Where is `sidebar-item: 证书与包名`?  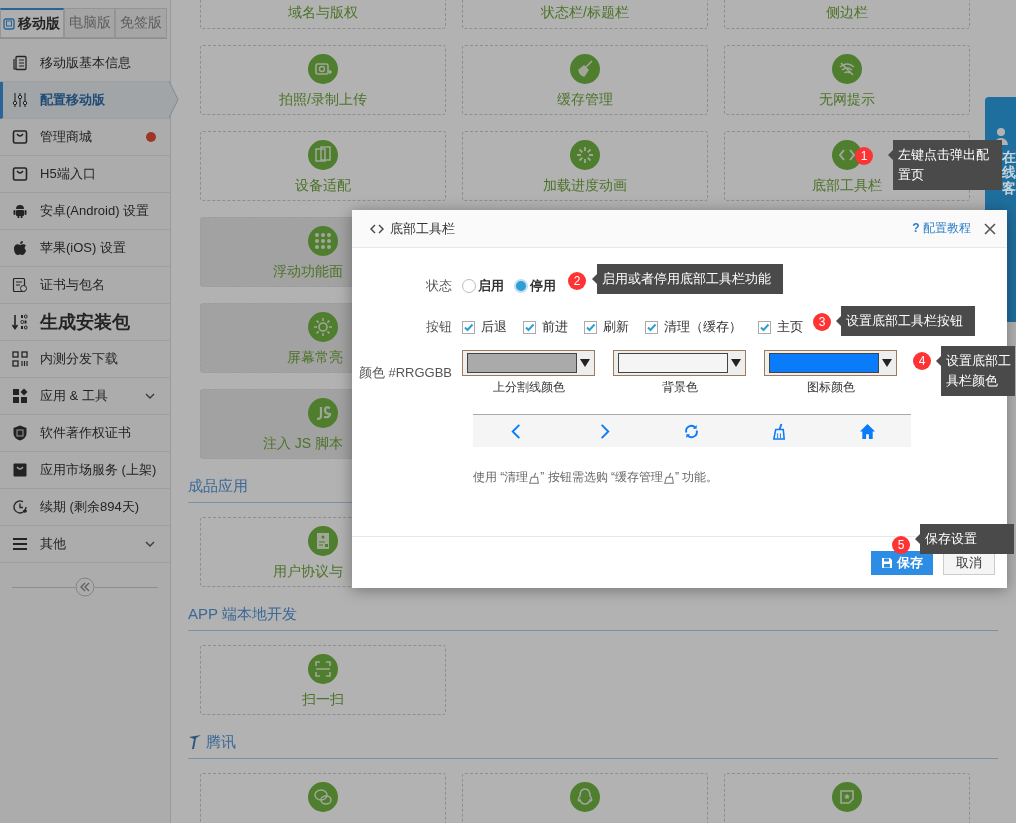
sidebar-item: 证书与包名 is located at coordinates (85, 285).